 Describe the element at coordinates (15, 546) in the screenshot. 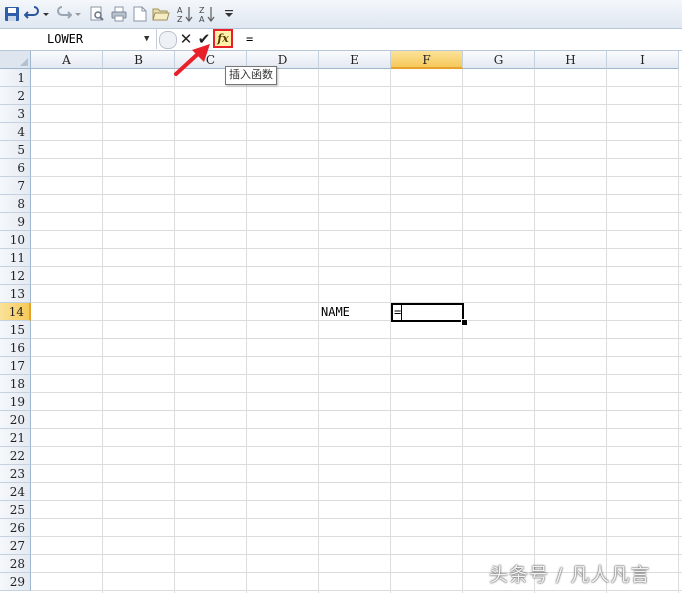

I see `row-header-27: 27` at that location.